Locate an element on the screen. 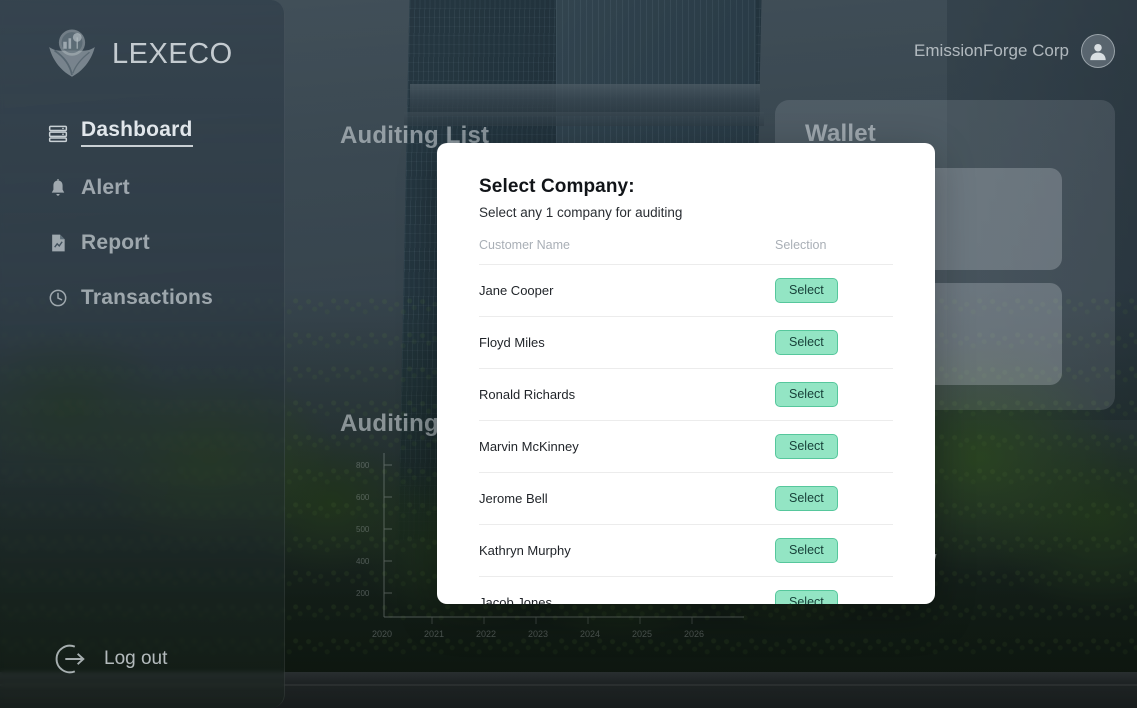 The height and width of the screenshot is (708, 1137). modal-title: Select Company: is located at coordinates (557, 186).